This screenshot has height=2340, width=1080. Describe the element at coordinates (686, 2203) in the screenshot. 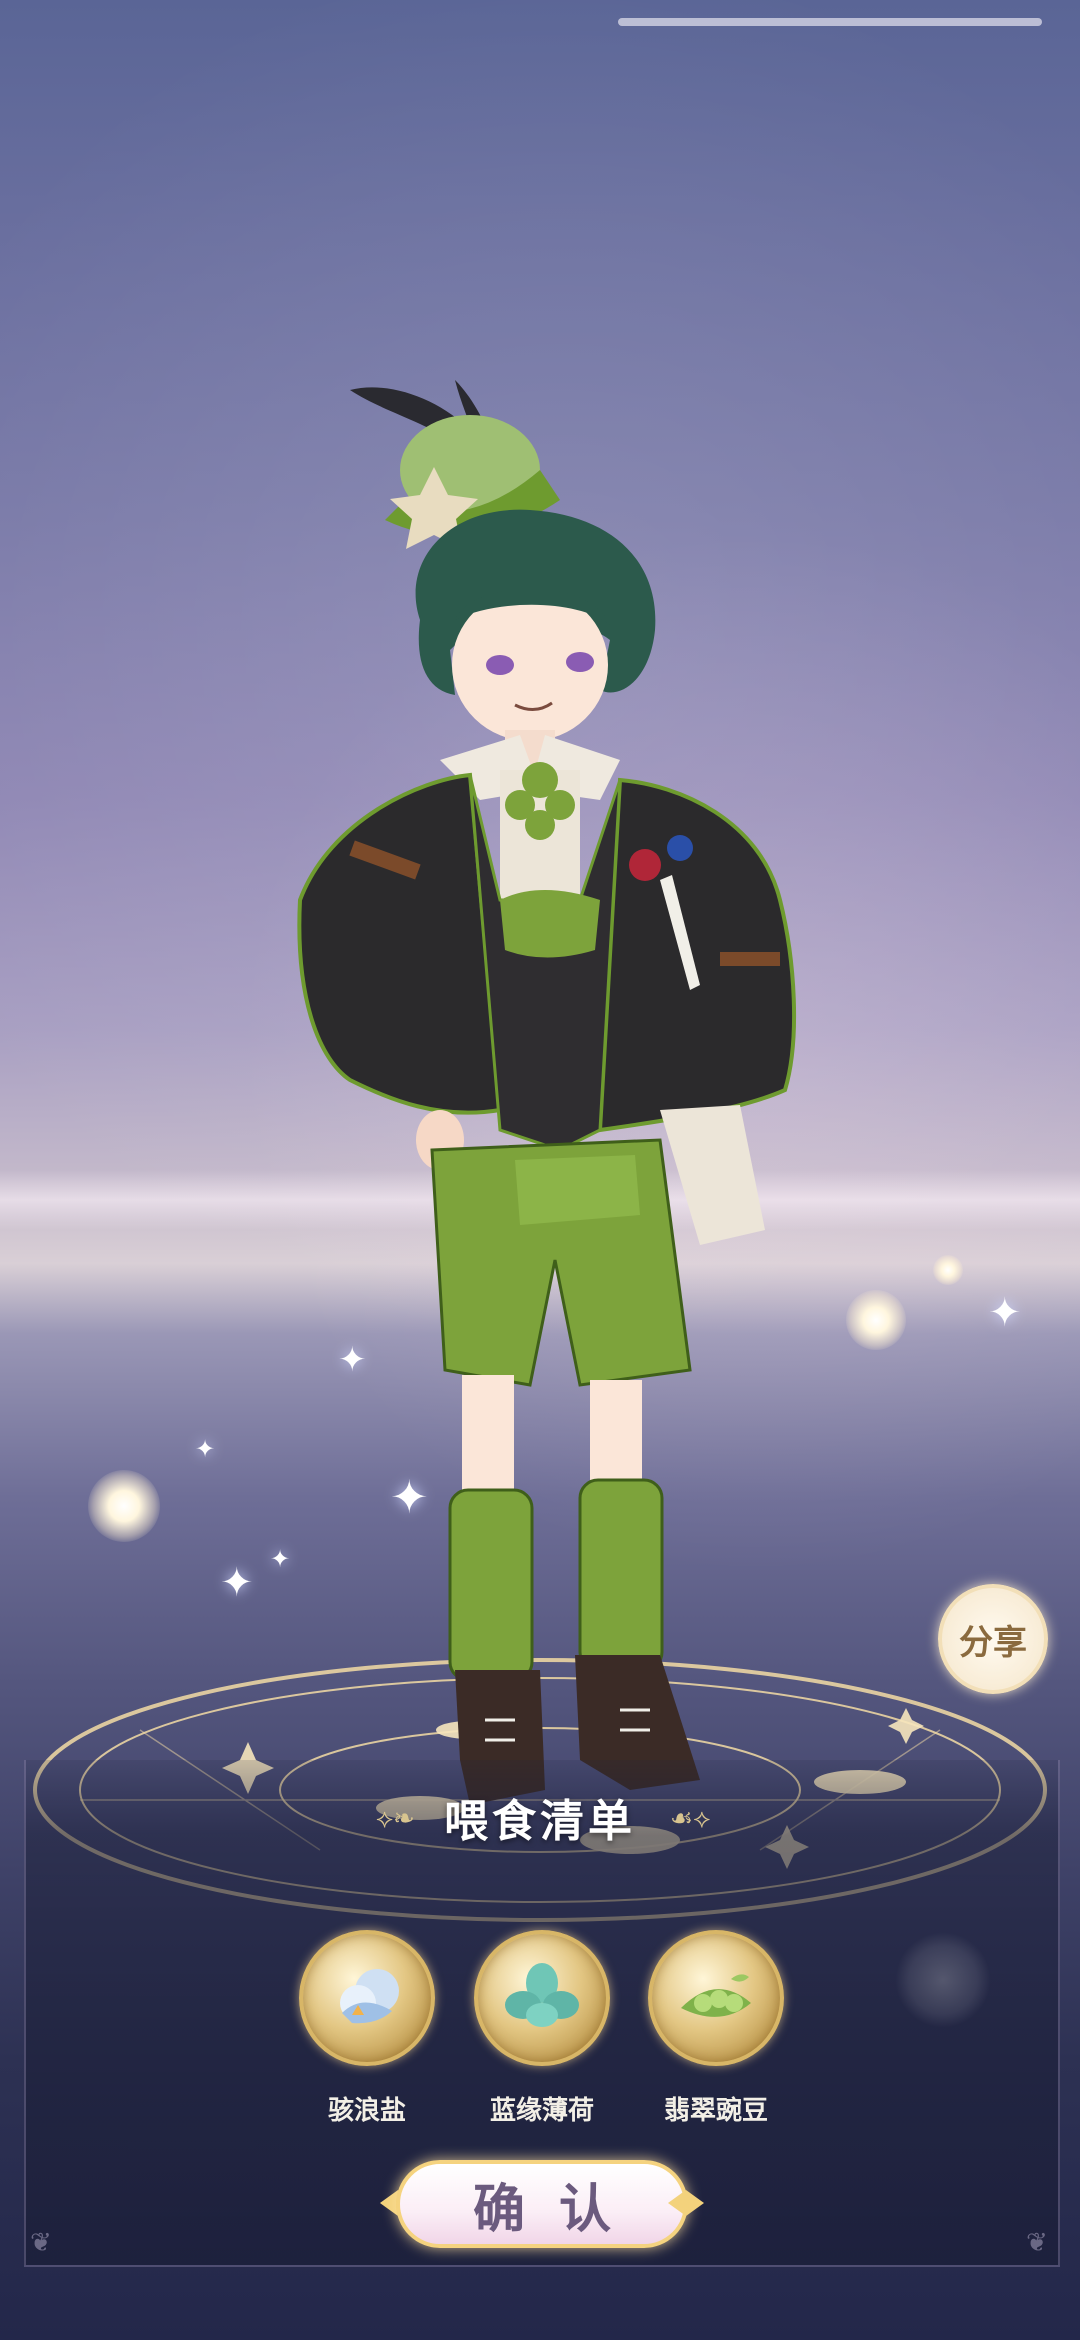

I see `confirm-right-ornament` at that location.